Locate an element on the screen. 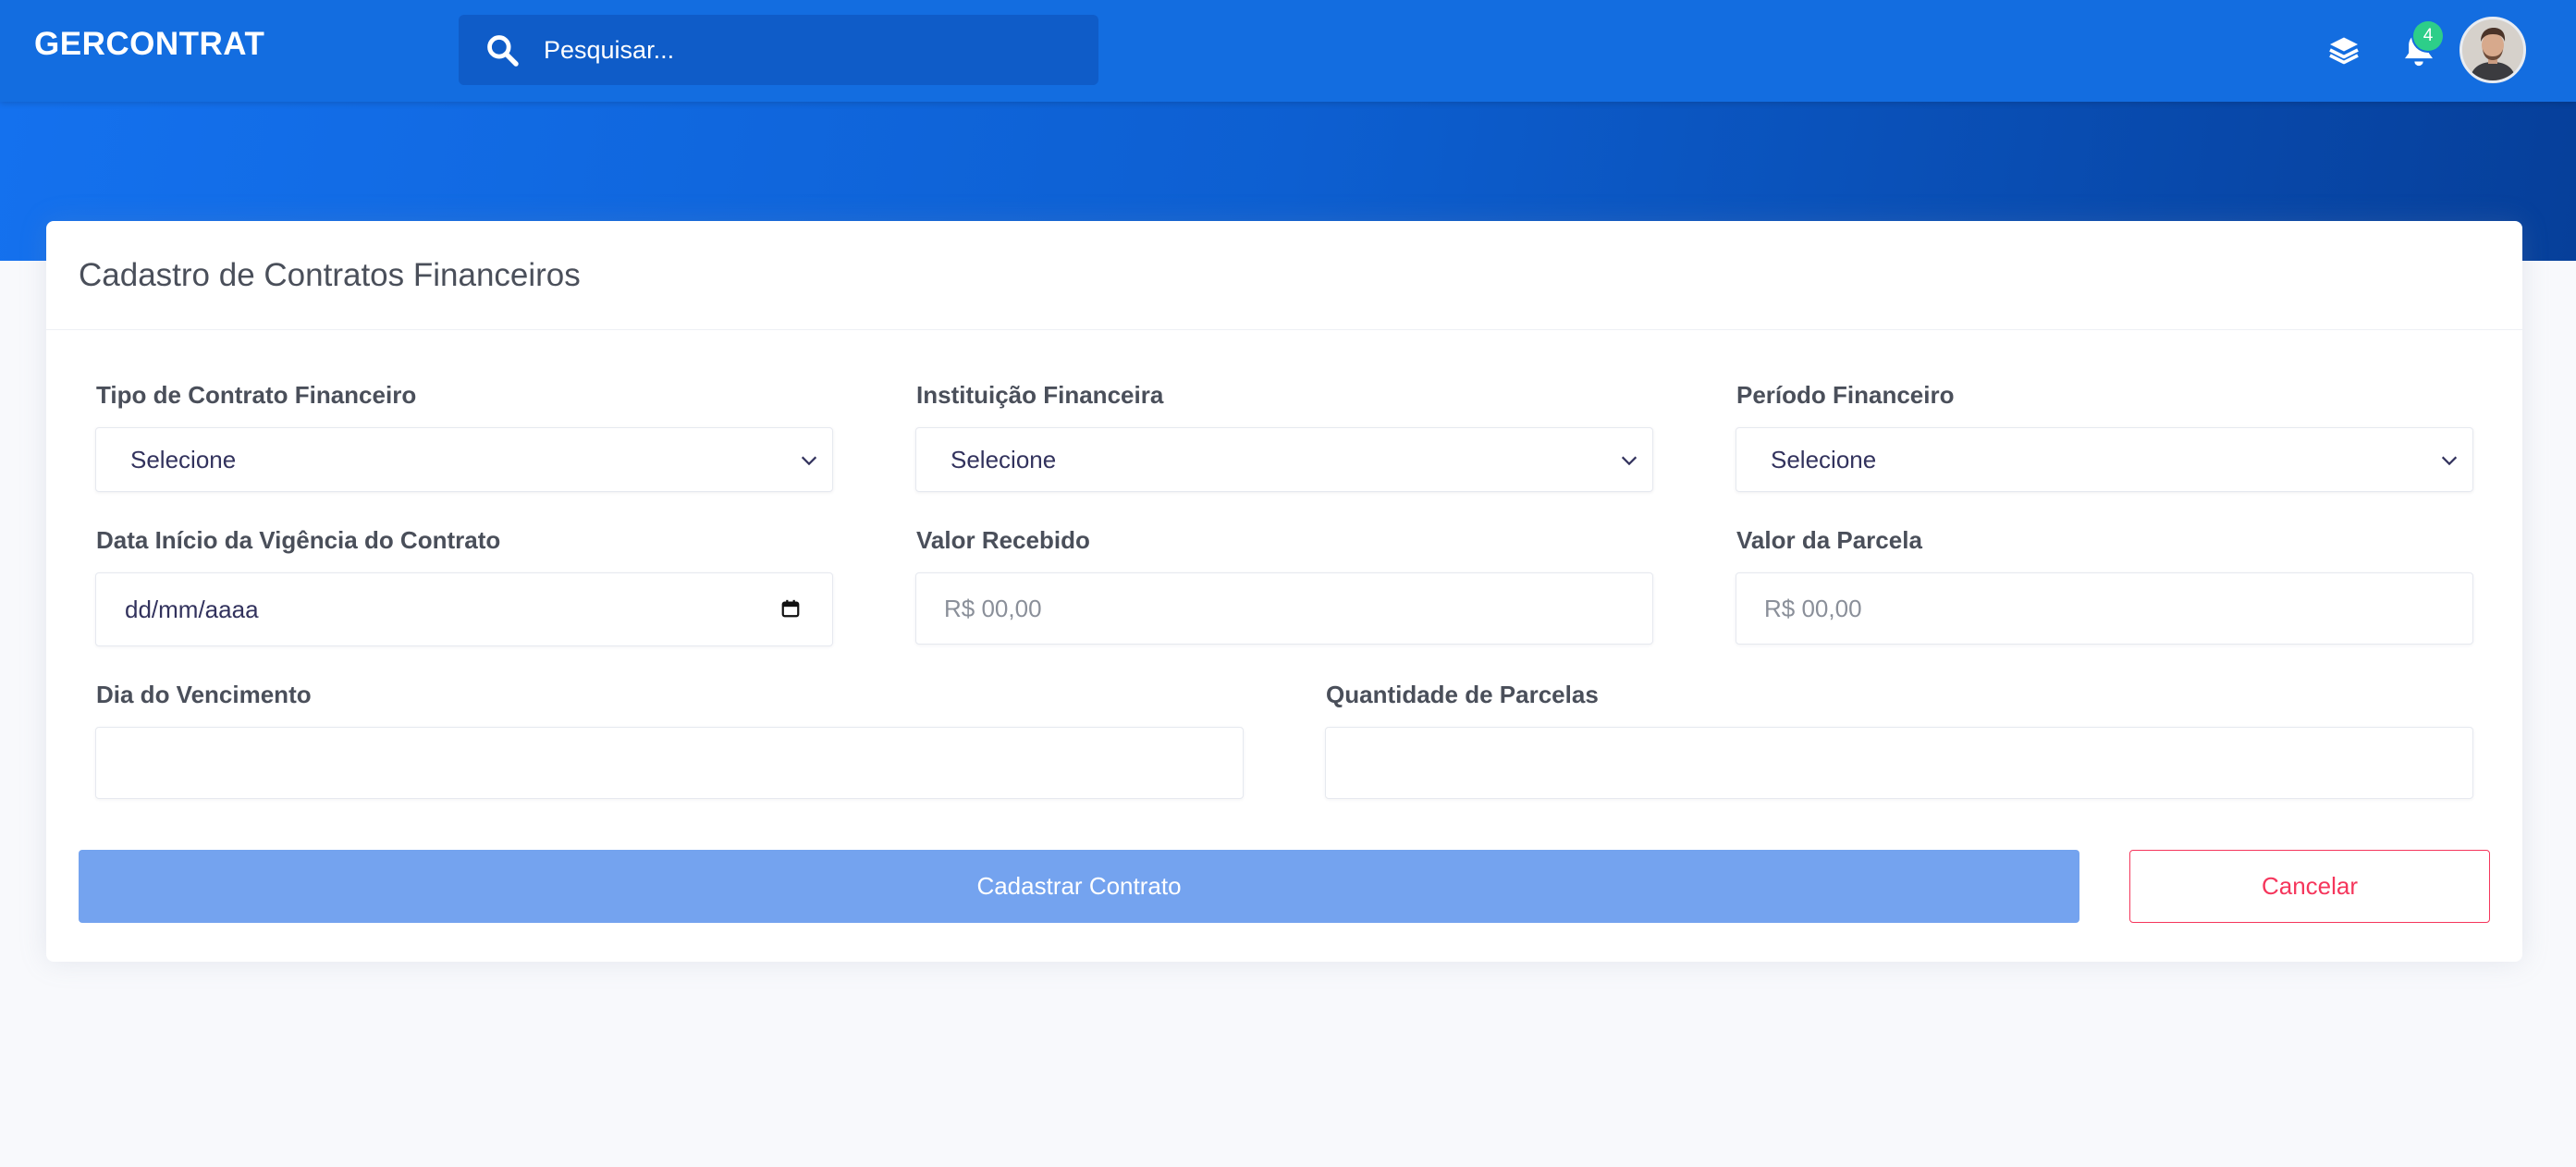 Image resolution: width=2576 pixels, height=1167 pixels. page-title: Cadastro de Contratos Financeiros is located at coordinates (330, 275).